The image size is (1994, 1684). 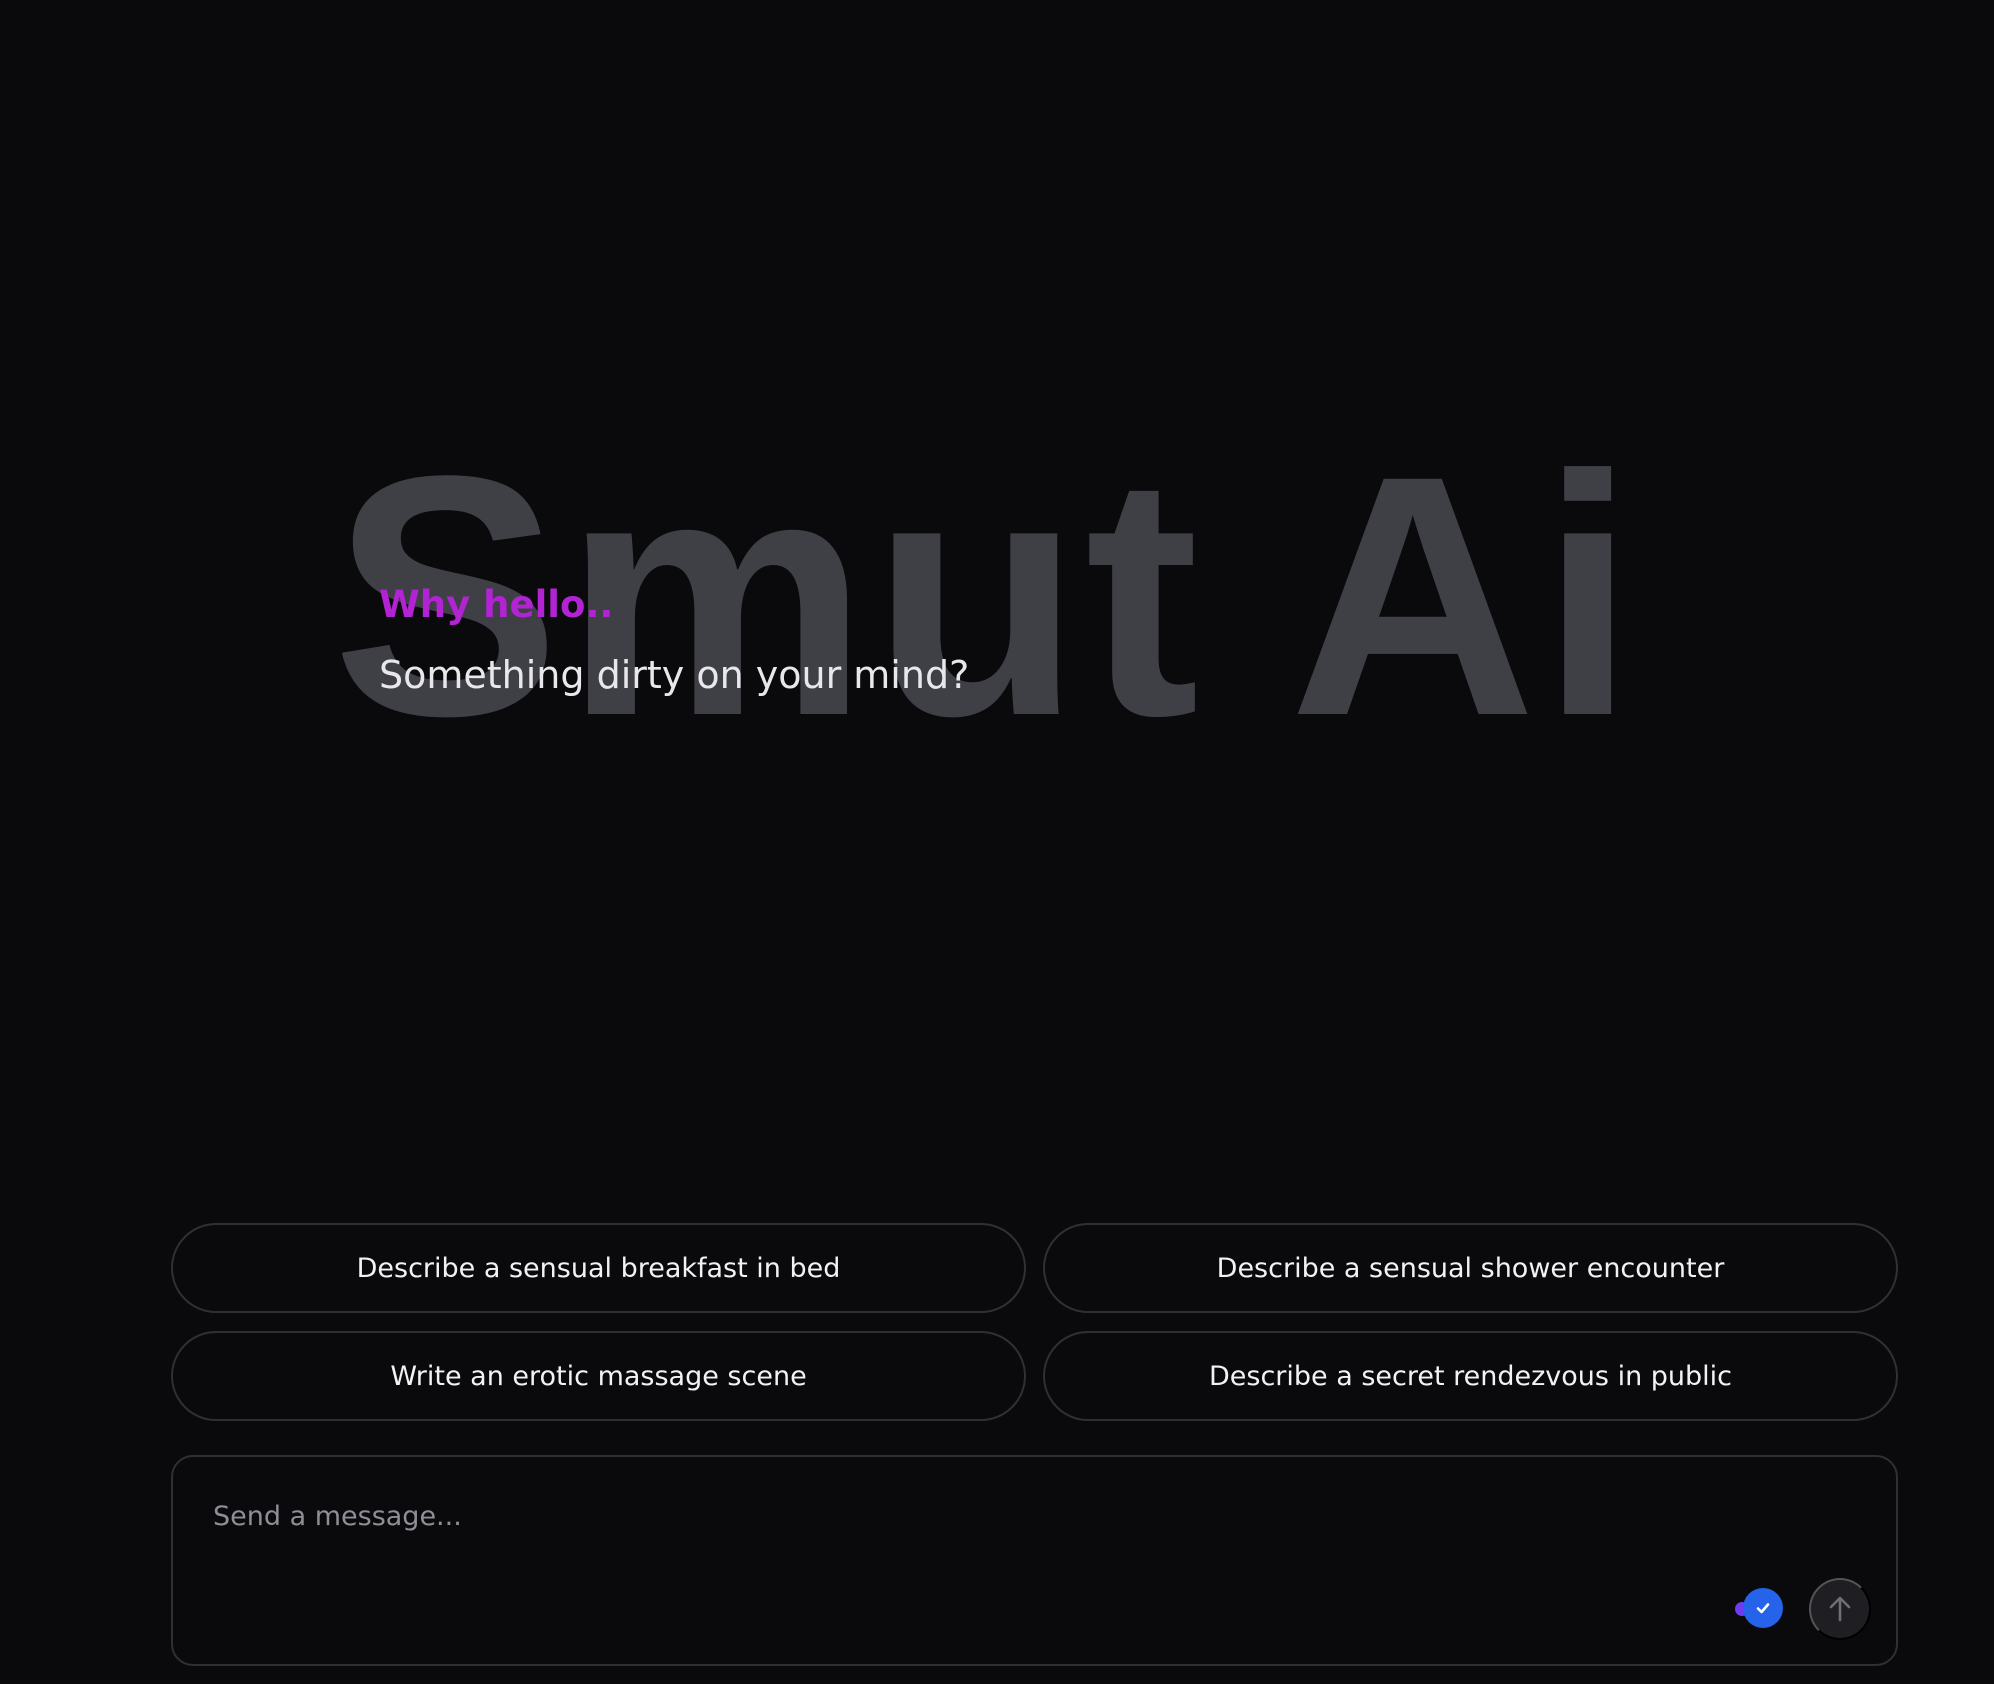 I want to click on mode-toggle, so click(x=1760, y=1609).